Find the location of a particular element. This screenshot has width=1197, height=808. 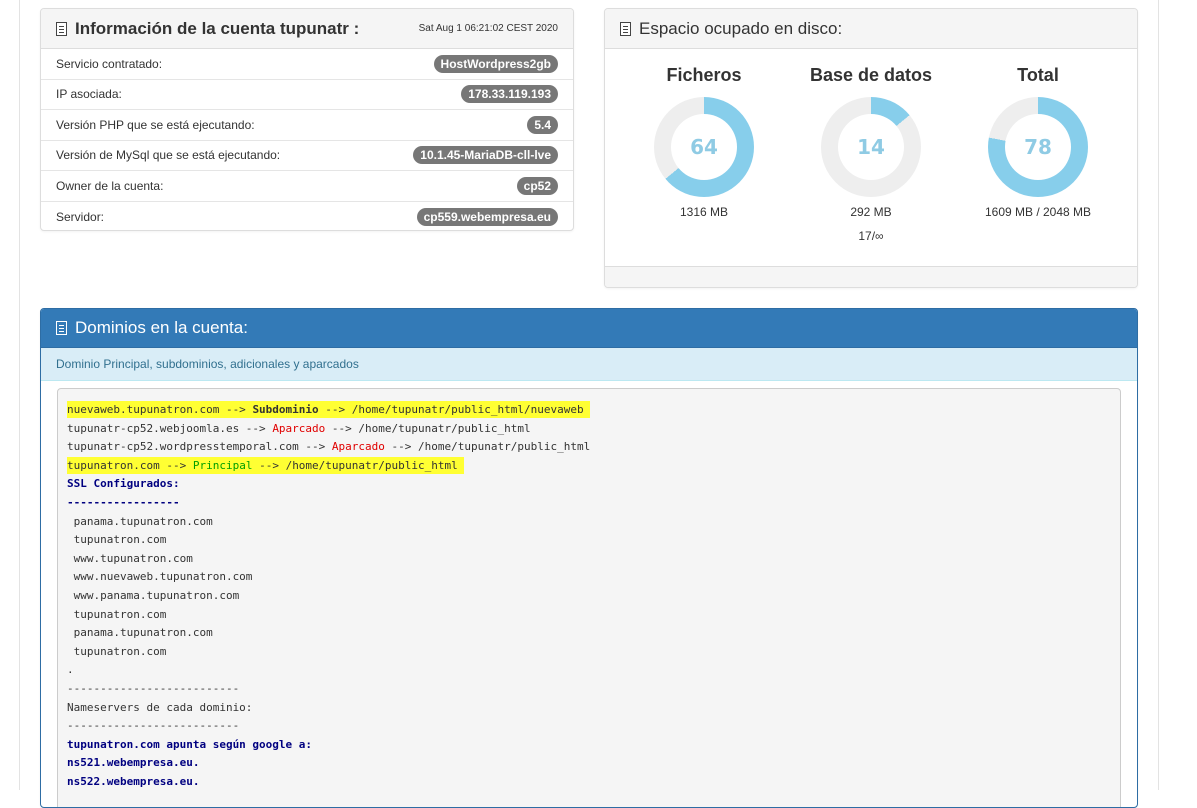

info-row-ip: IP asociada: 178.33.119.193 is located at coordinates (307, 95).